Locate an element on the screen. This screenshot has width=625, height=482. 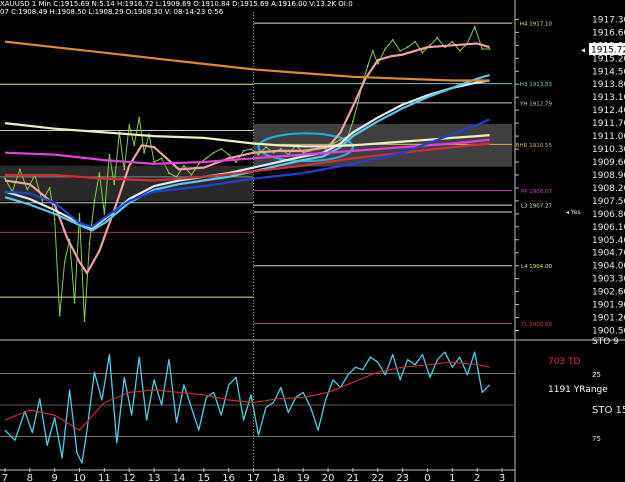
osc-tick-label: 75 is located at coordinates (596, 439).